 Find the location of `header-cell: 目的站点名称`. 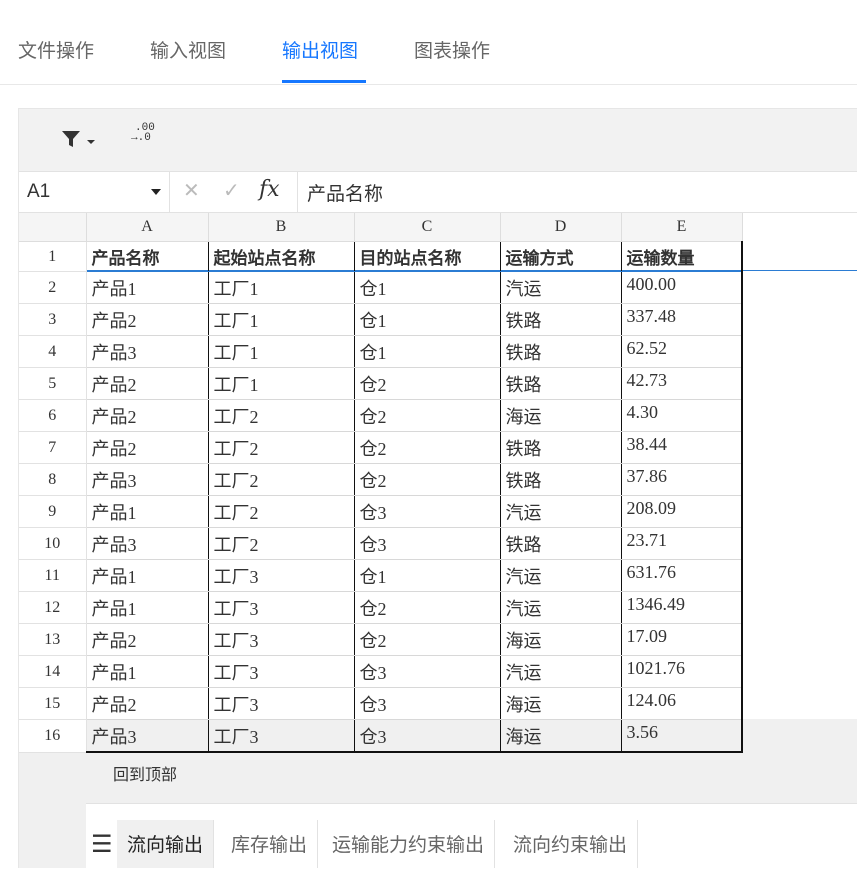

header-cell: 目的站点名称 is located at coordinates (427, 256).